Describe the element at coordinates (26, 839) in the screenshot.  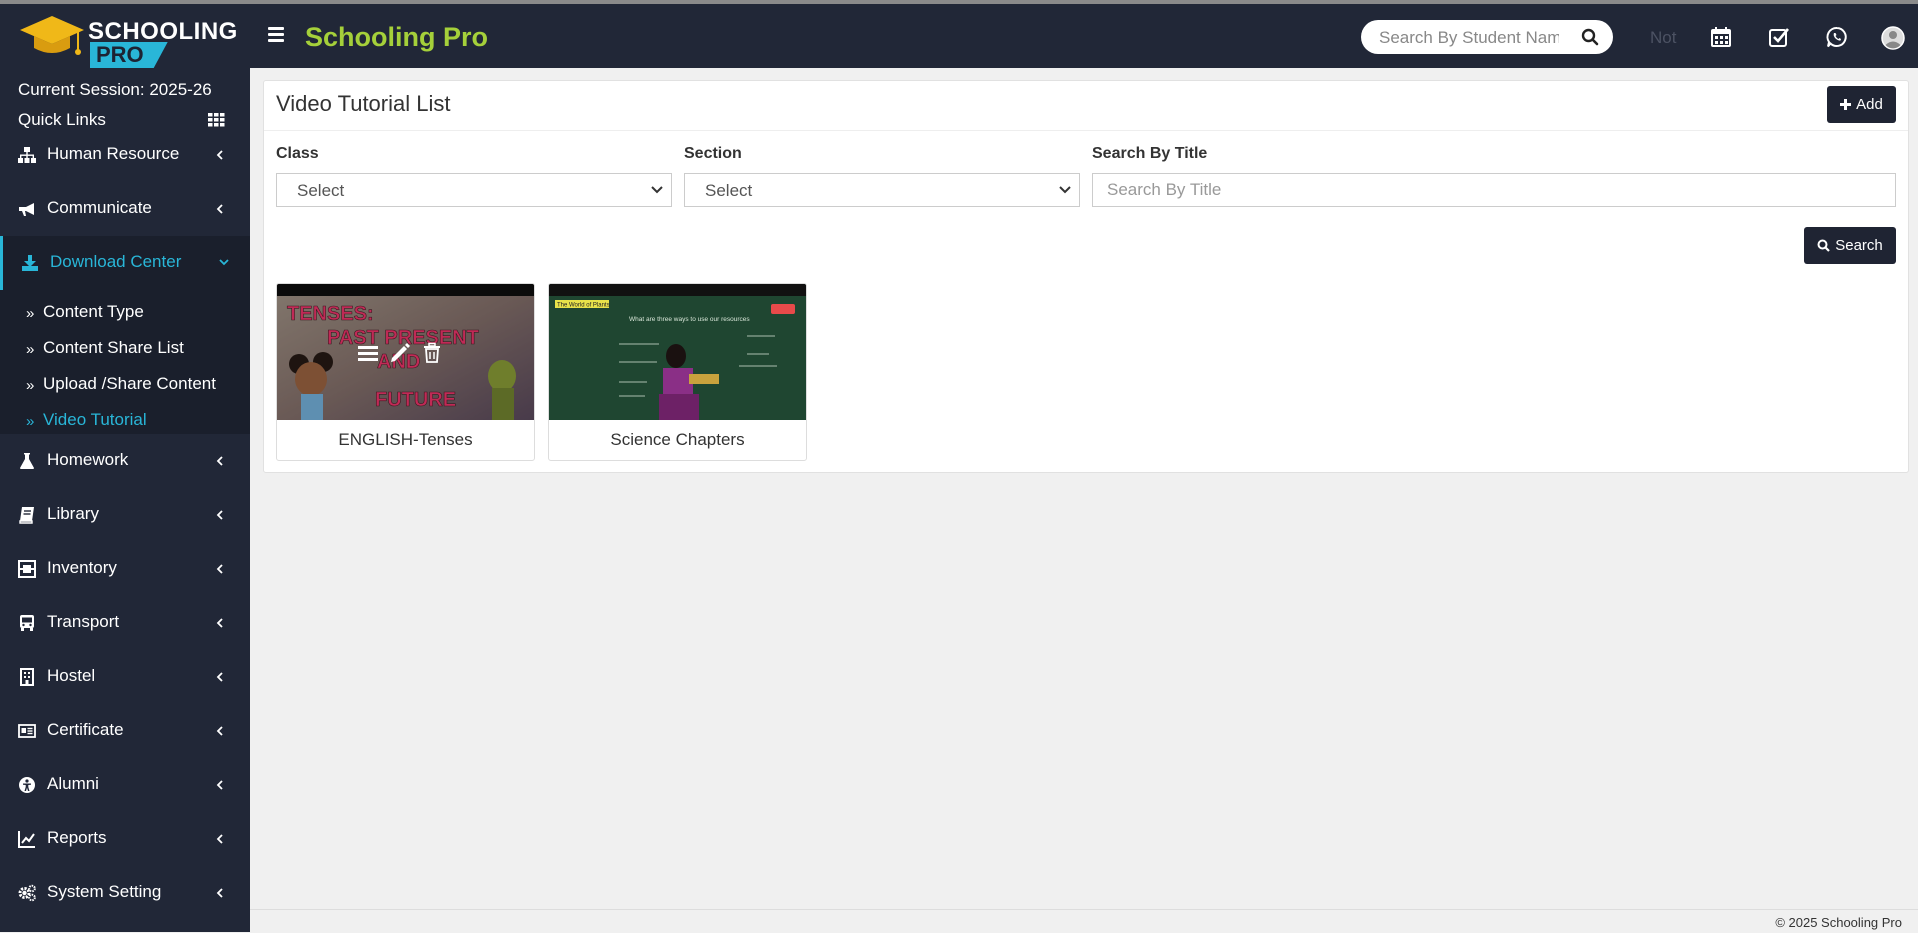
I see `line-chart-icon` at that location.